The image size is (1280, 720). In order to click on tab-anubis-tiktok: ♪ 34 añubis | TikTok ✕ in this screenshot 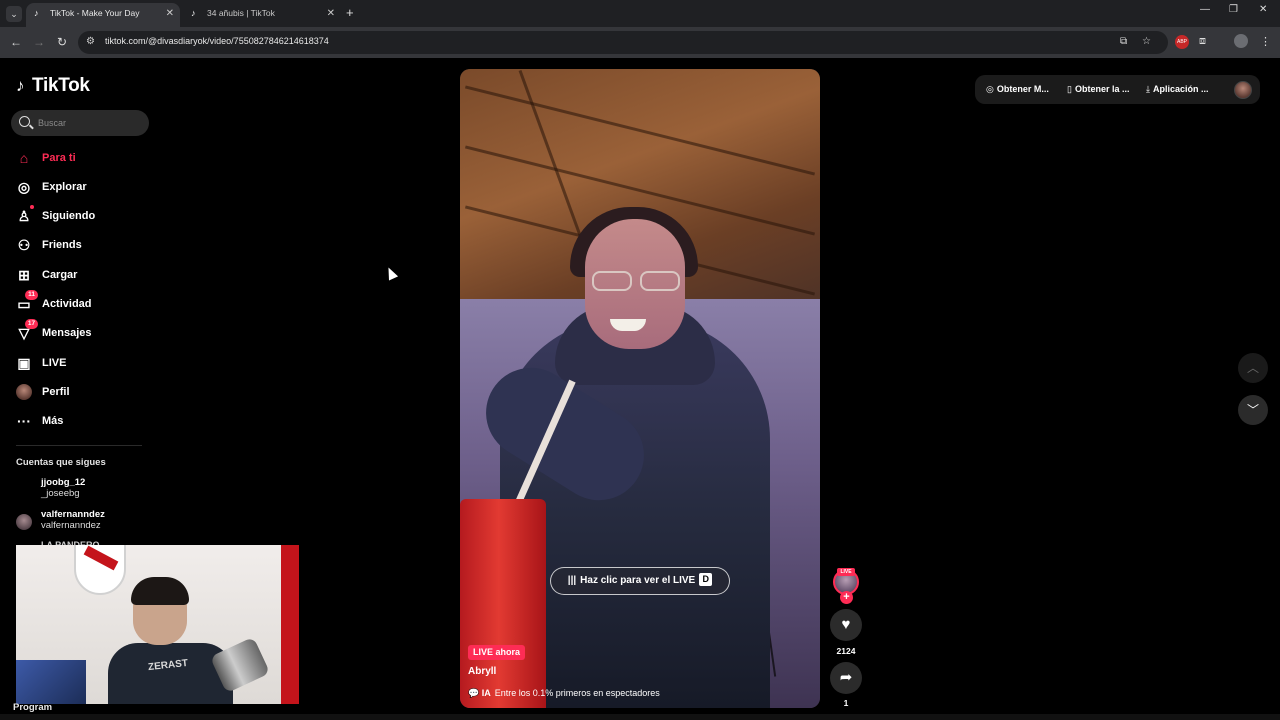, I will do `click(262, 15)`.